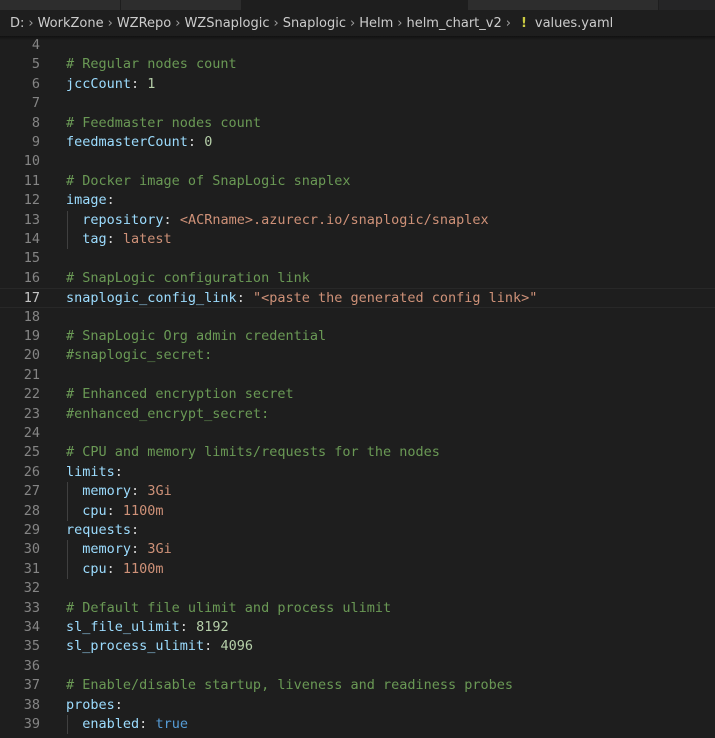 The image size is (715, 738). I want to click on line-number: 16, so click(31, 277).